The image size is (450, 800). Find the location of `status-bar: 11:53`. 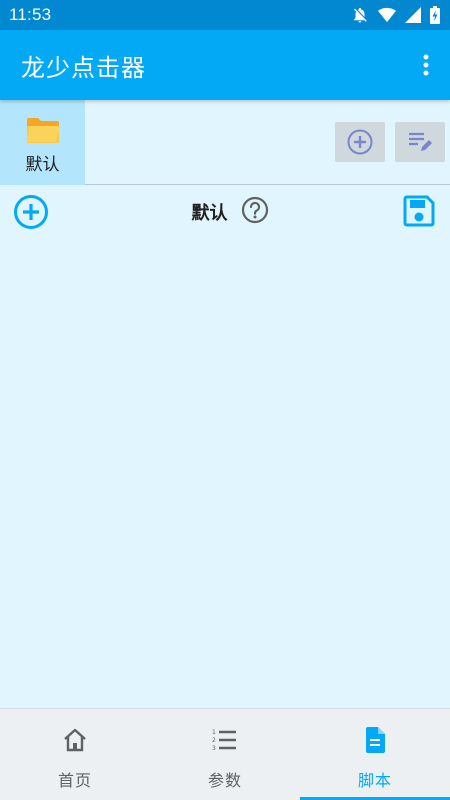

status-bar: 11:53 is located at coordinates (225, 15).